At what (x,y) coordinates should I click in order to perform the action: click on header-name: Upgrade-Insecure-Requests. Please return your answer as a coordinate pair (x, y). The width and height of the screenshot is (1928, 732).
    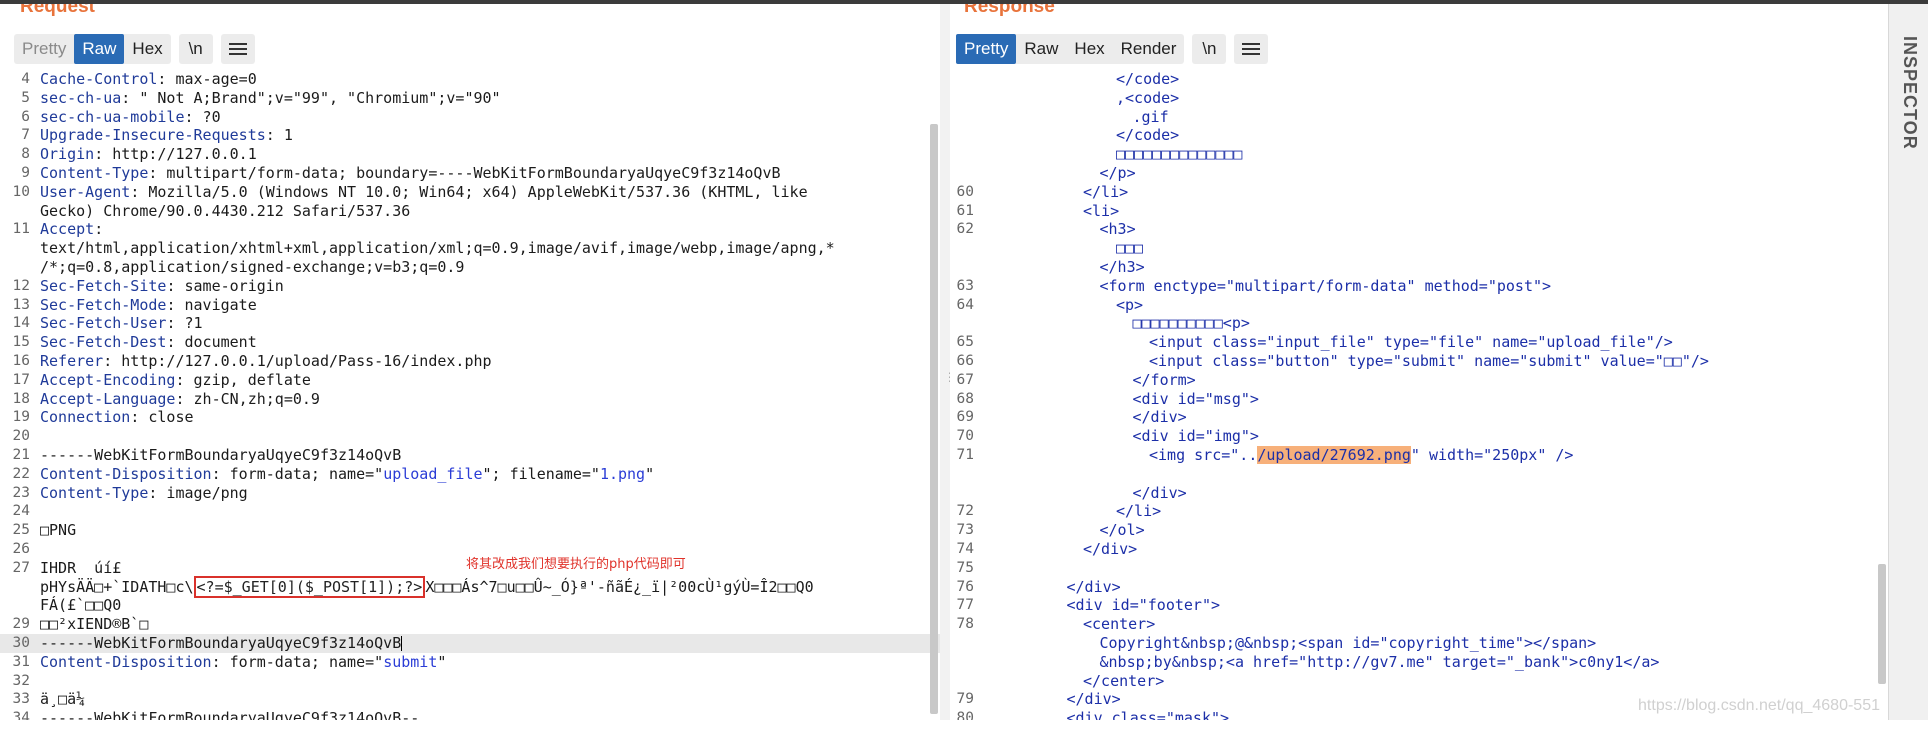
    Looking at the image, I should click on (153, 135).